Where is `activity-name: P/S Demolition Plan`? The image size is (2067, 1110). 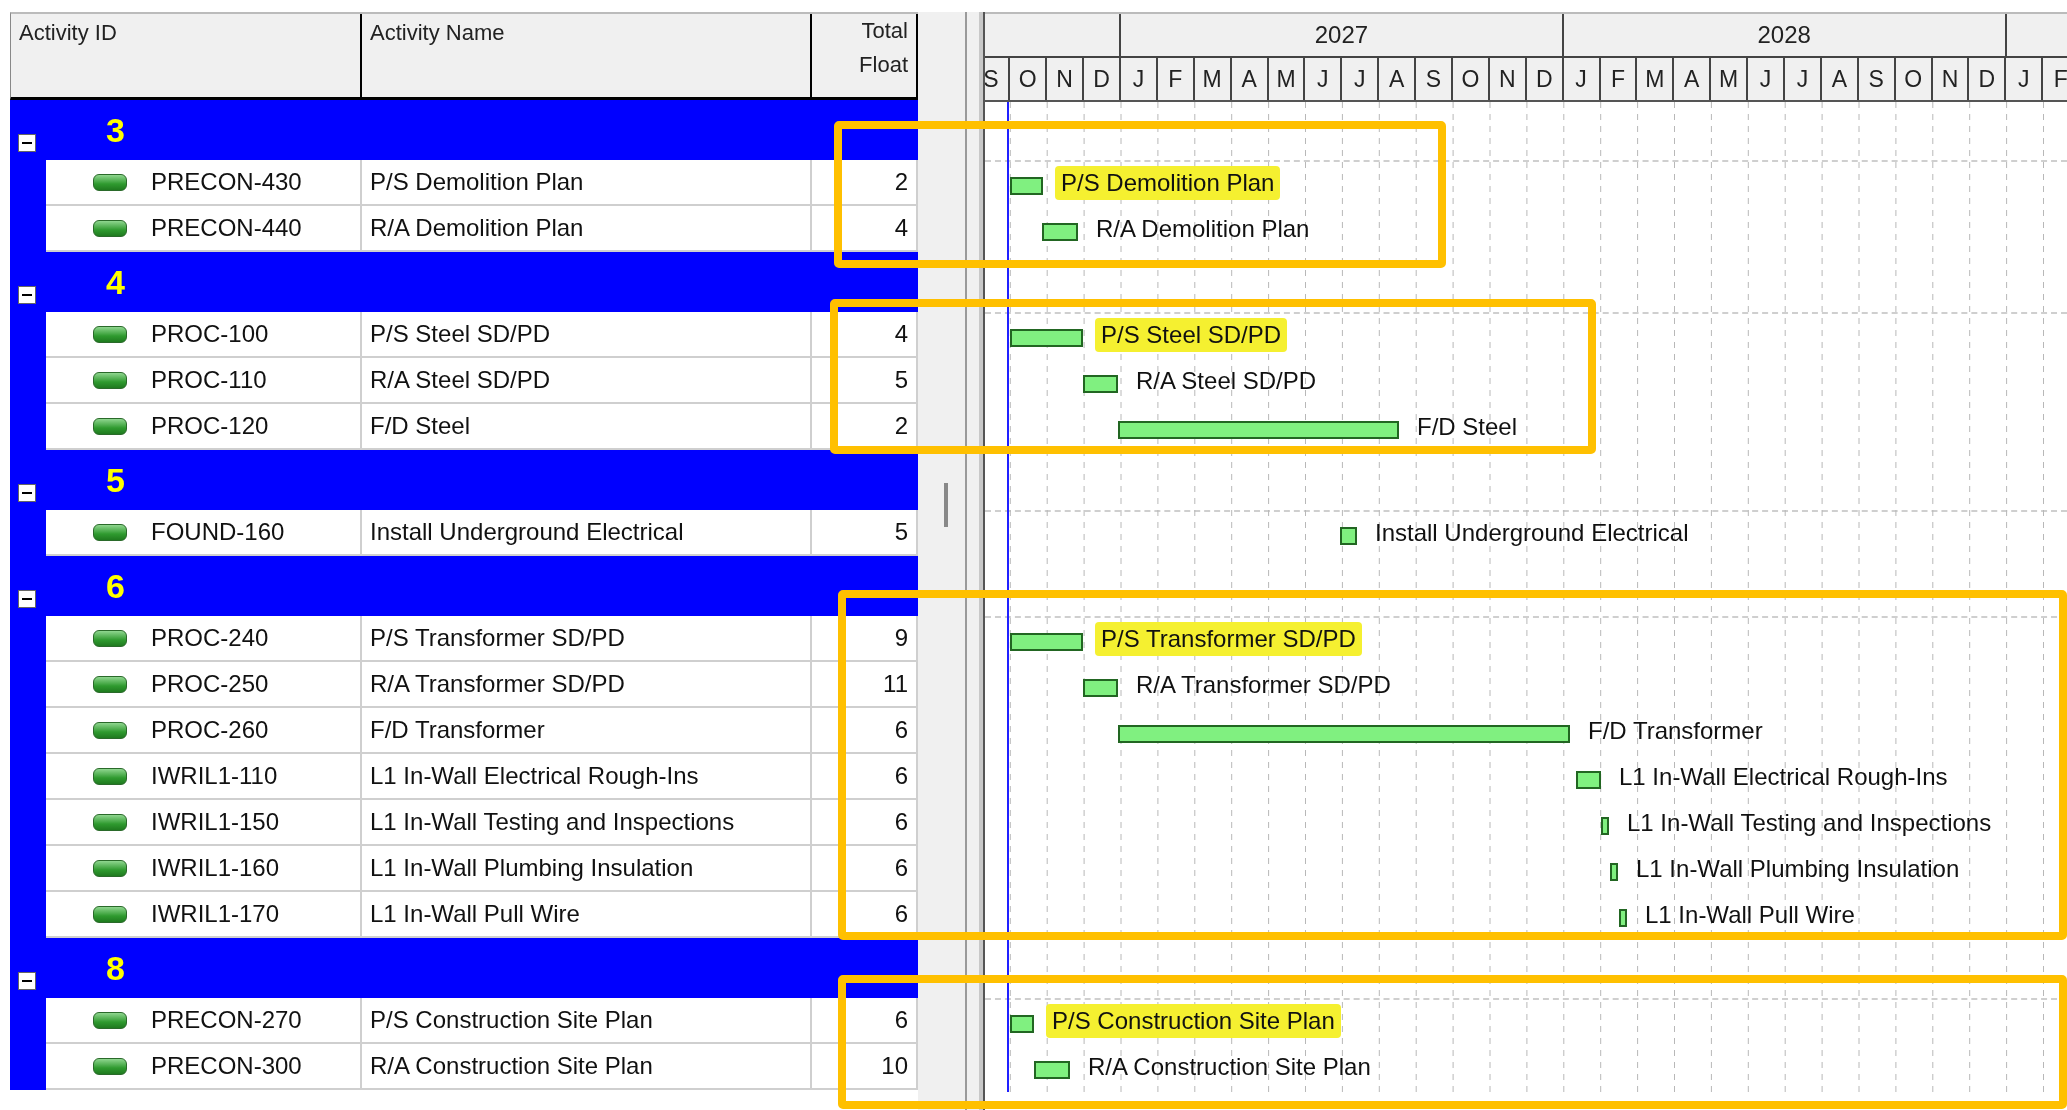
activity-name: P/S Demolition Plan is located at coordinates (477, 182).